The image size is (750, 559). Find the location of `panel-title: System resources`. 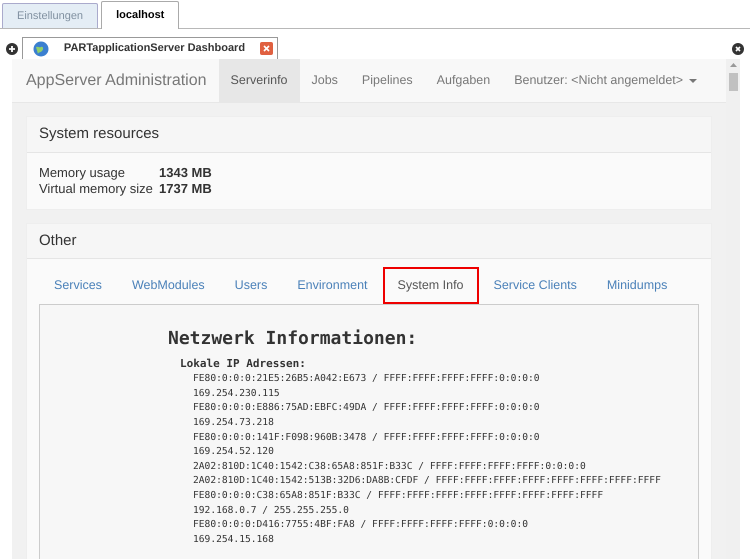

panel-title: System resources is located at coordinates (369, 134).